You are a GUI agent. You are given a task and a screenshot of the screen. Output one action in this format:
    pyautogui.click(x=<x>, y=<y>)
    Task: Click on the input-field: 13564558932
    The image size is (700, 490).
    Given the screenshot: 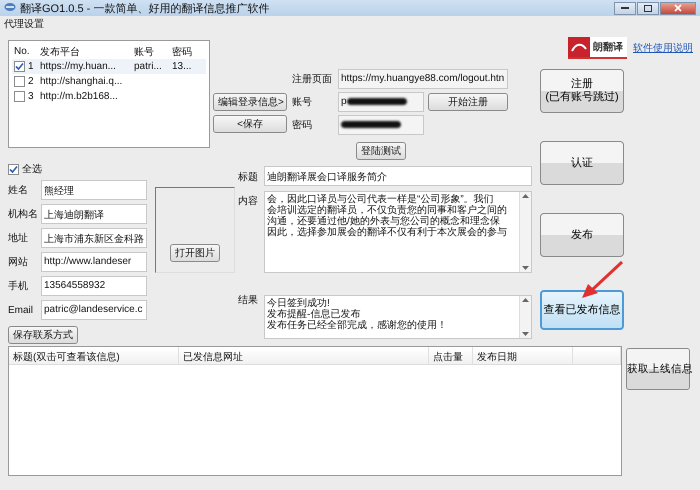 What is the action you would take?
    pyautogui.click(x=94, y=286)
    